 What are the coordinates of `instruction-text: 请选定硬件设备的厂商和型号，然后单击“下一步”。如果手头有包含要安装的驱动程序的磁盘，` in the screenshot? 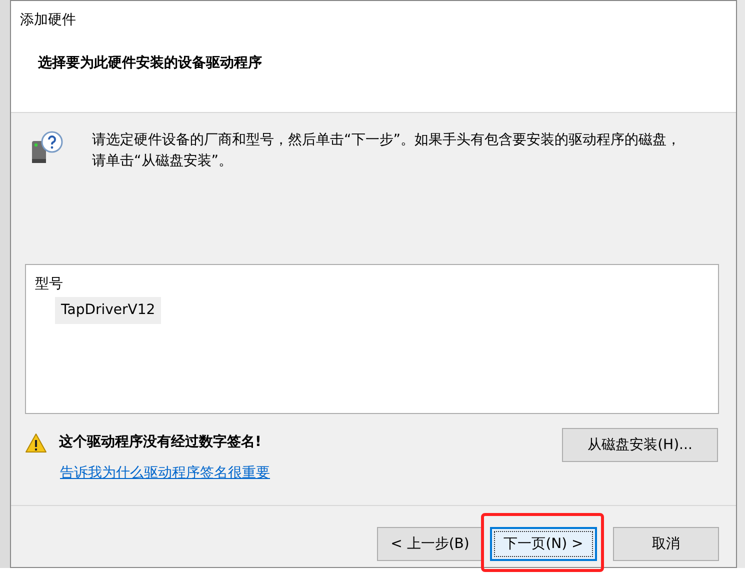 It's located at (386, 140).